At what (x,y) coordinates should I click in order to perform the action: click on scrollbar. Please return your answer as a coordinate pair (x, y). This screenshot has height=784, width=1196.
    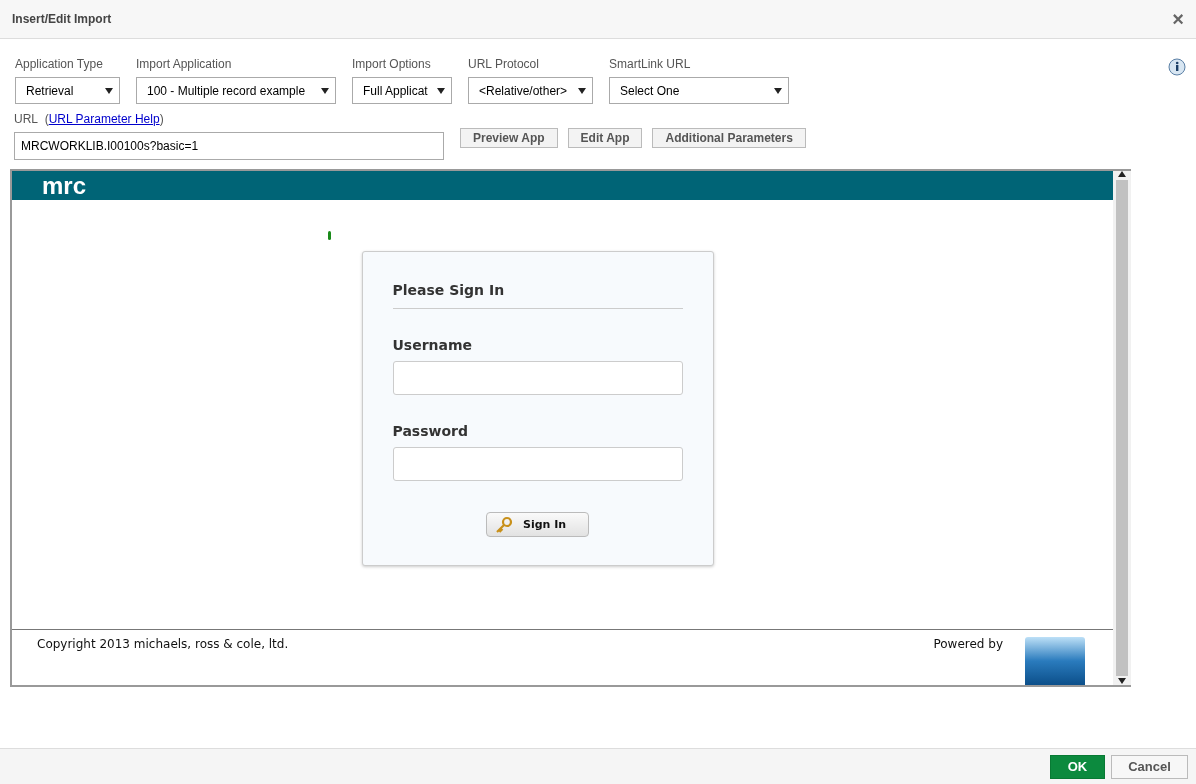
    Looking at the image, I should click on (1122, 428).